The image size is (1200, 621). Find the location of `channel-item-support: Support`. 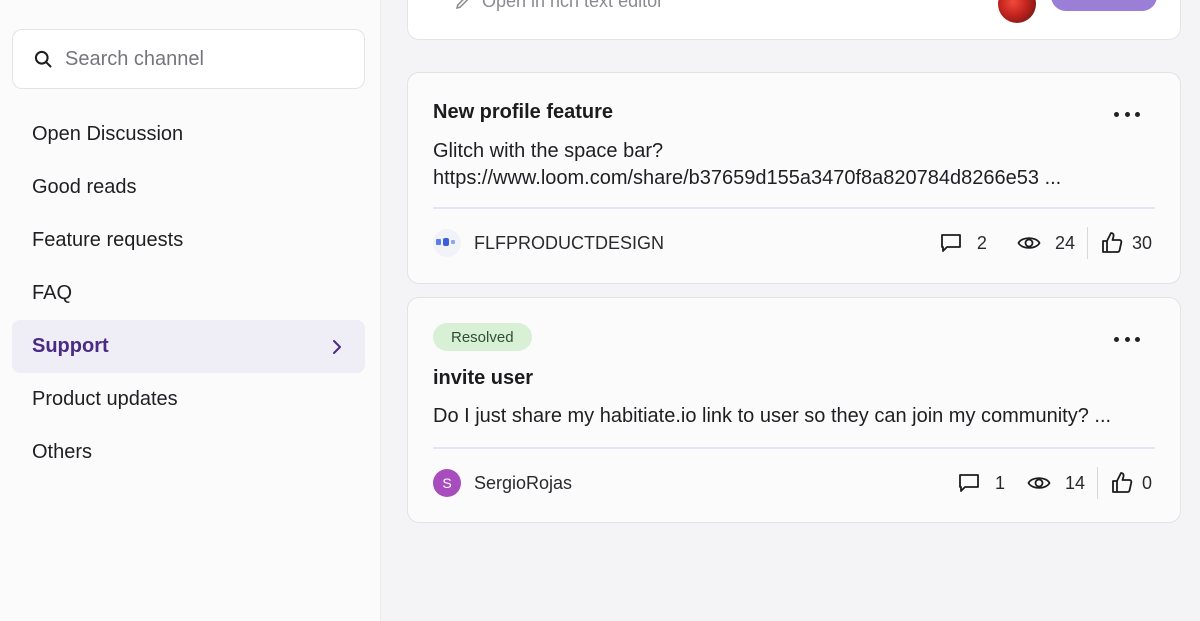

channel-item-support: Support is located at coordinates (188, 346).